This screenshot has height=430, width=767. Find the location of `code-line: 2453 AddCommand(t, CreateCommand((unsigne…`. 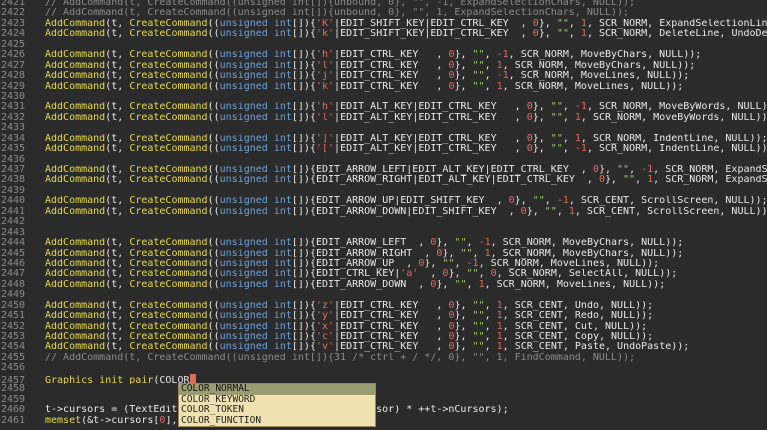

code-line: 2453 AddCommand(t, CreateCommand((unsigne… is located at coordinates (383, 337).